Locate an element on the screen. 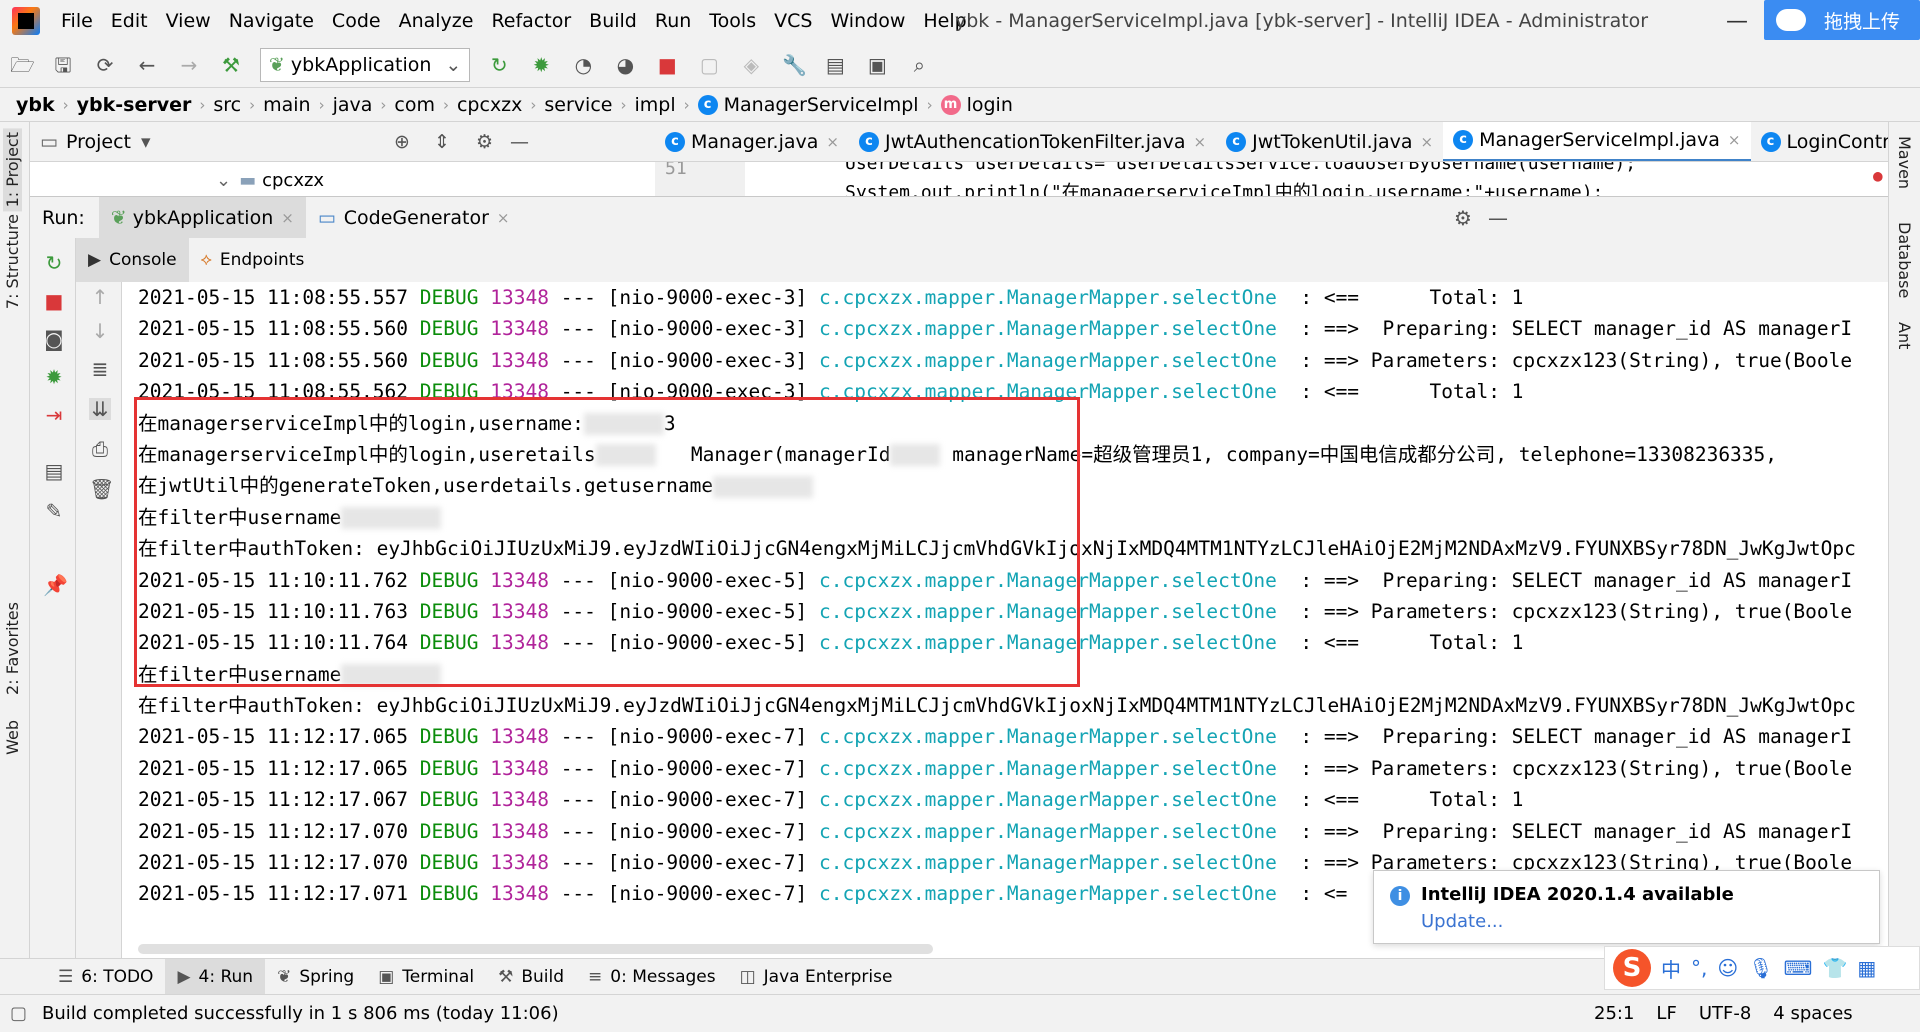  menu-view: View is located at coordinates (188, 21).